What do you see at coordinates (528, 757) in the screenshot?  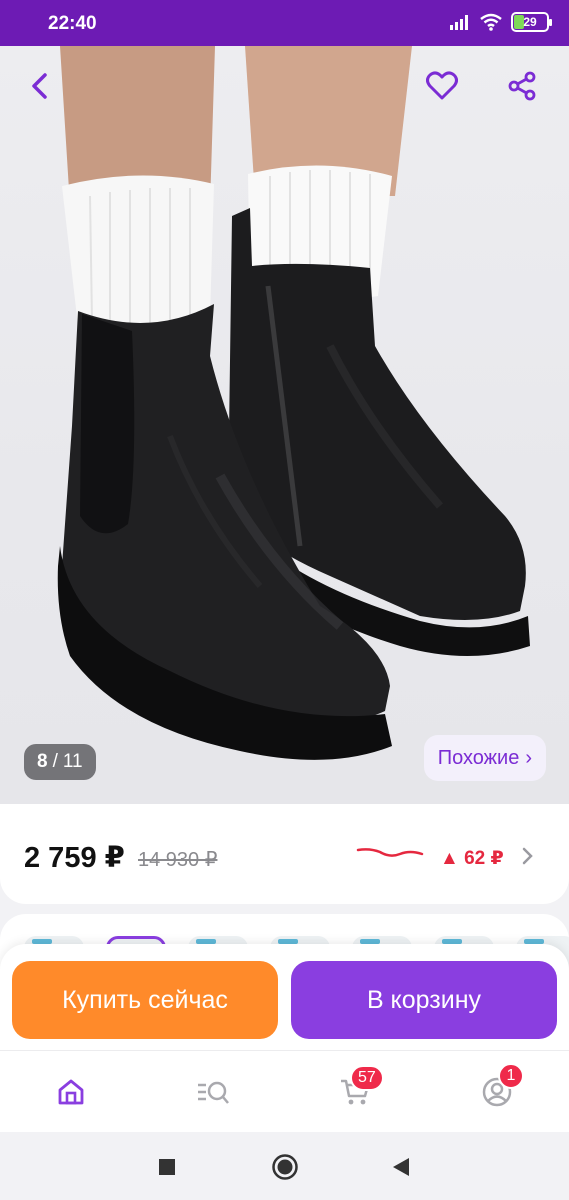 I see `chevron-right-icon: ›` at bounding box center [528, 757].